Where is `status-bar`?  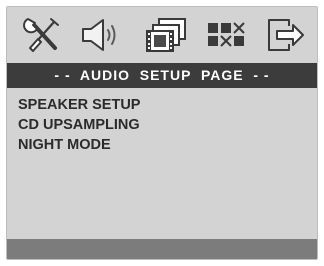 status-bar is located at coordinates (162, 249).